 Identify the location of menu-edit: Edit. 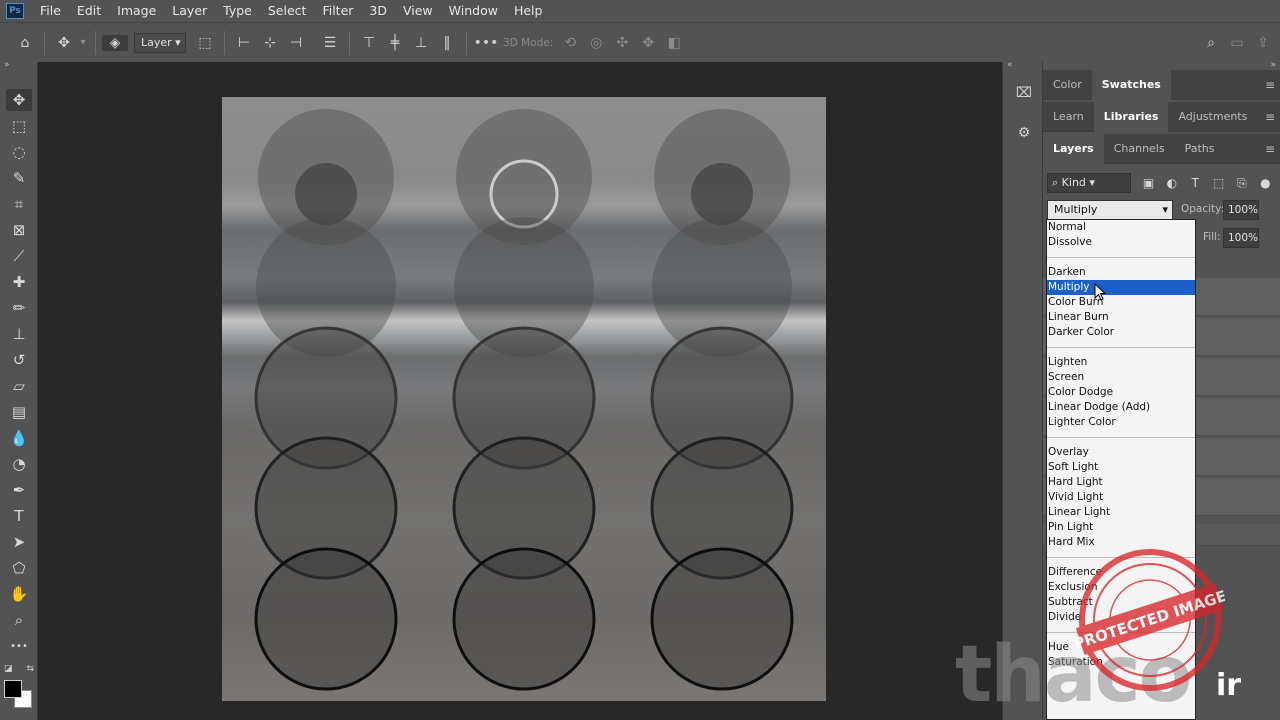
(89, 11).